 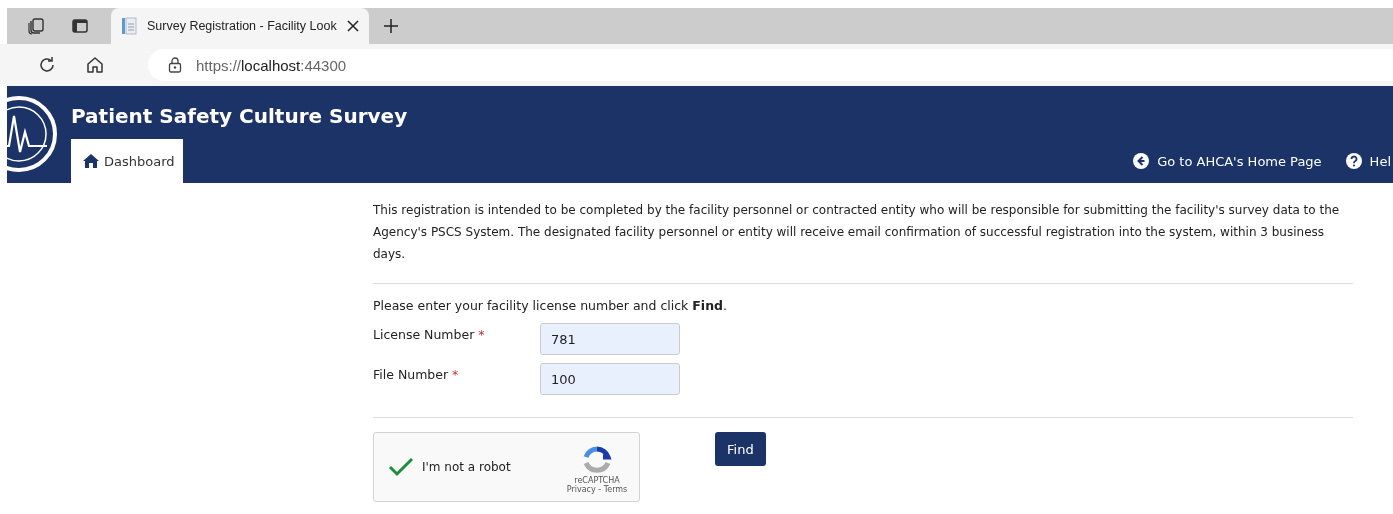 I want to click on document-icon, so click(x=129, y=26).